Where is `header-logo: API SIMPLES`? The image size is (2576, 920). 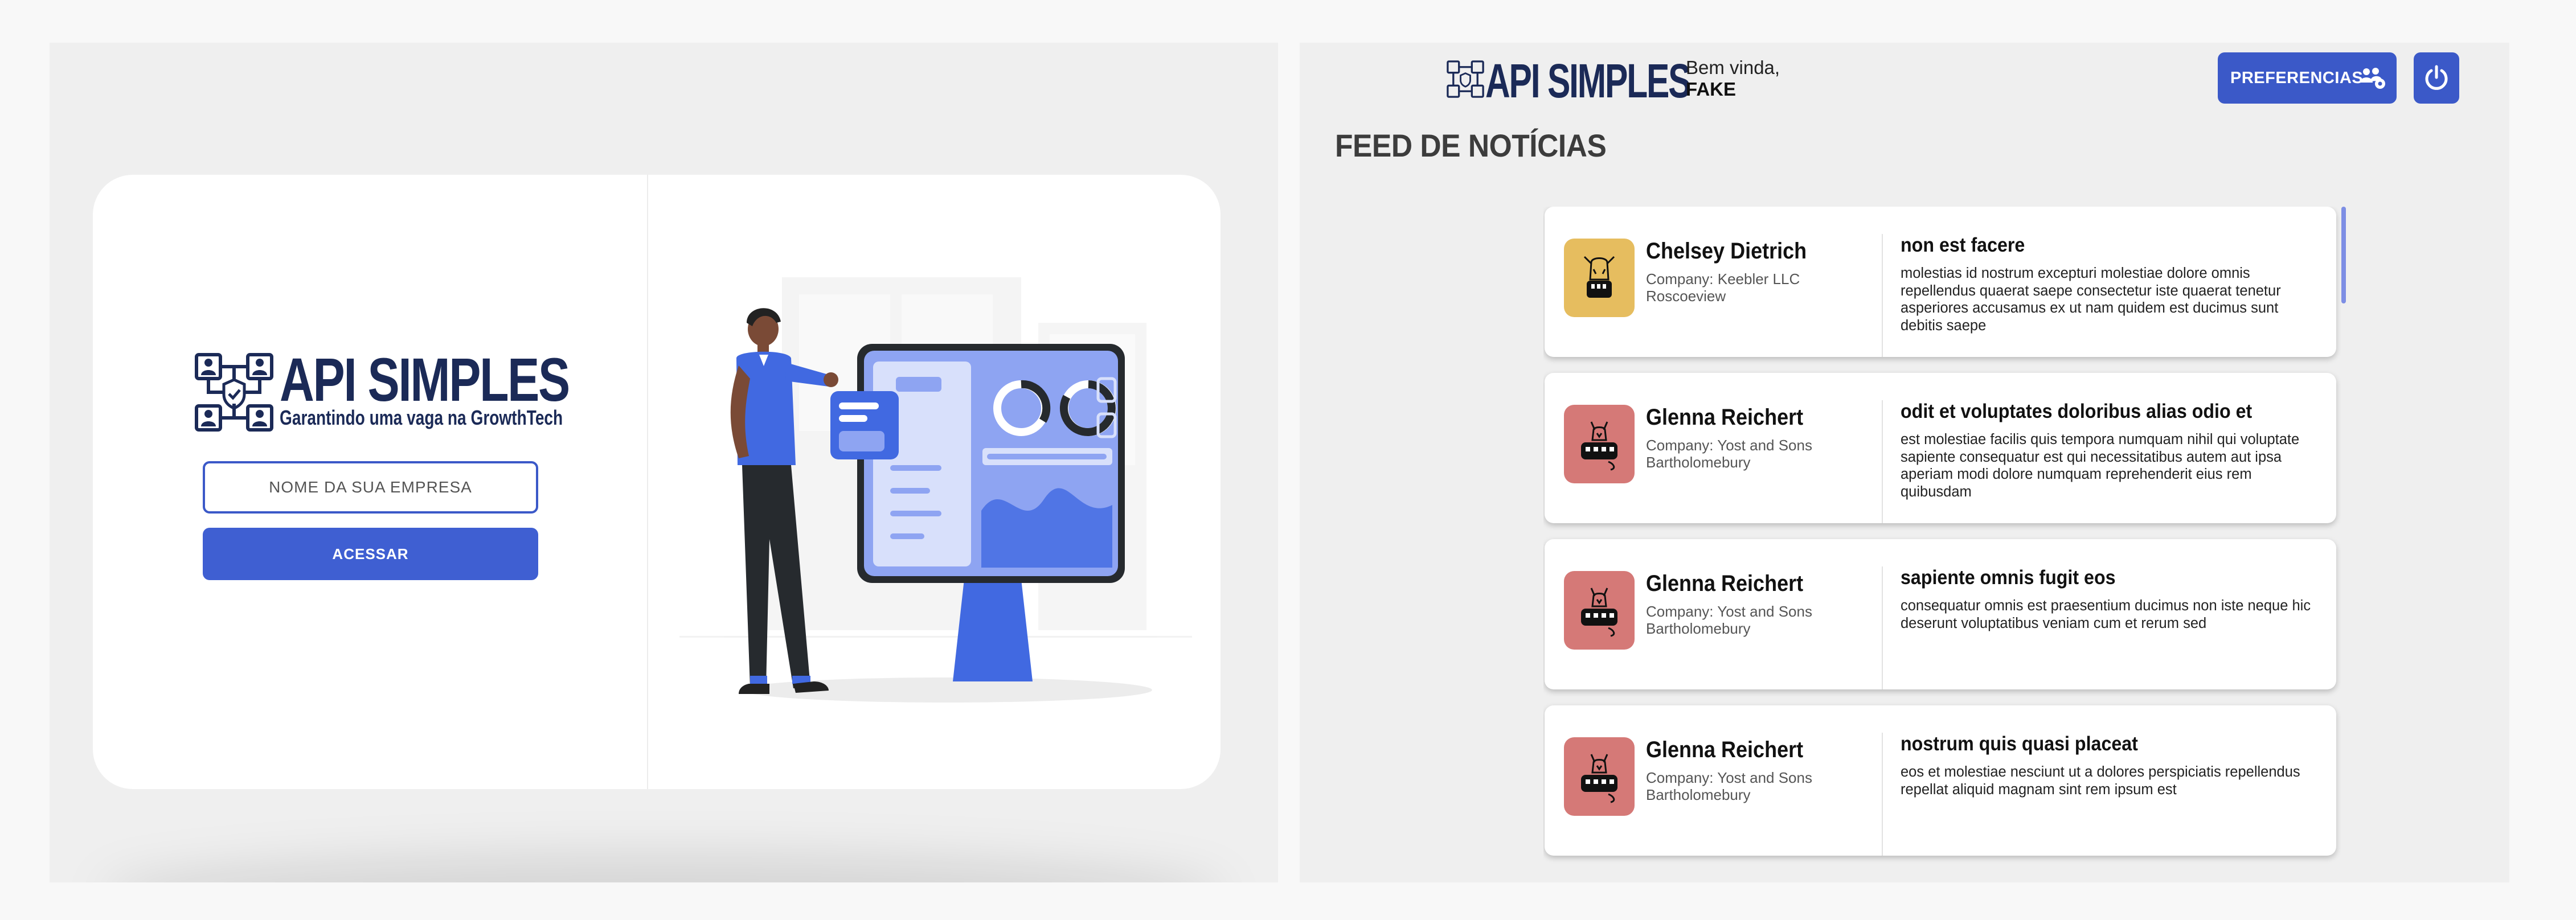 header-logo: API SIMPLES is located at coordinates (1570, 81).